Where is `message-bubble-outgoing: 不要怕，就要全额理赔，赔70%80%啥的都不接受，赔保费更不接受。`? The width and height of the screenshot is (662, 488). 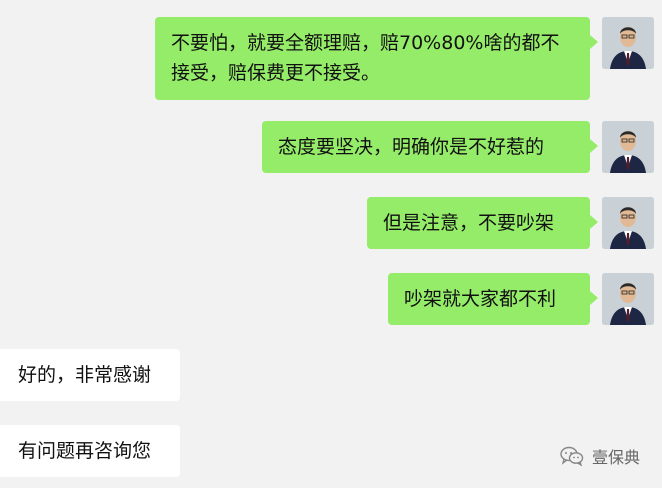 message-bubble-outgoing: 不要怕，就要全额理赔，赔70%80%啥的都不接受，赔保费更不接受。 is located at coordinates (376, 58).